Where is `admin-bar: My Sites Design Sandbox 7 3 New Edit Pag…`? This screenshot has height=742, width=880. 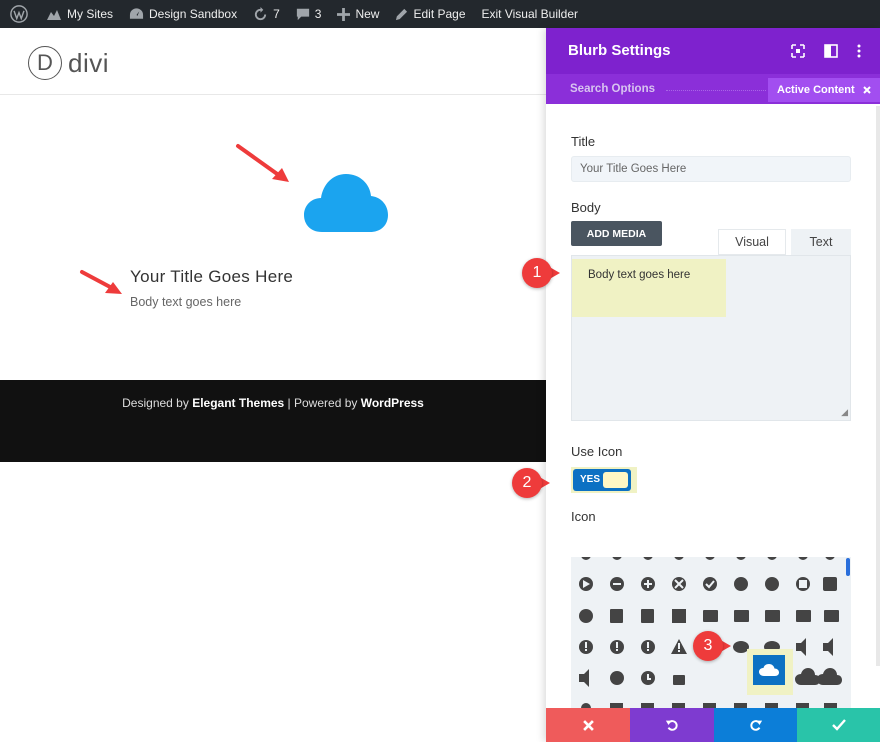
admin-bar: My Sites Design Sandbox 7 3 New Edit Pag… is located at coordinates (440, 14).